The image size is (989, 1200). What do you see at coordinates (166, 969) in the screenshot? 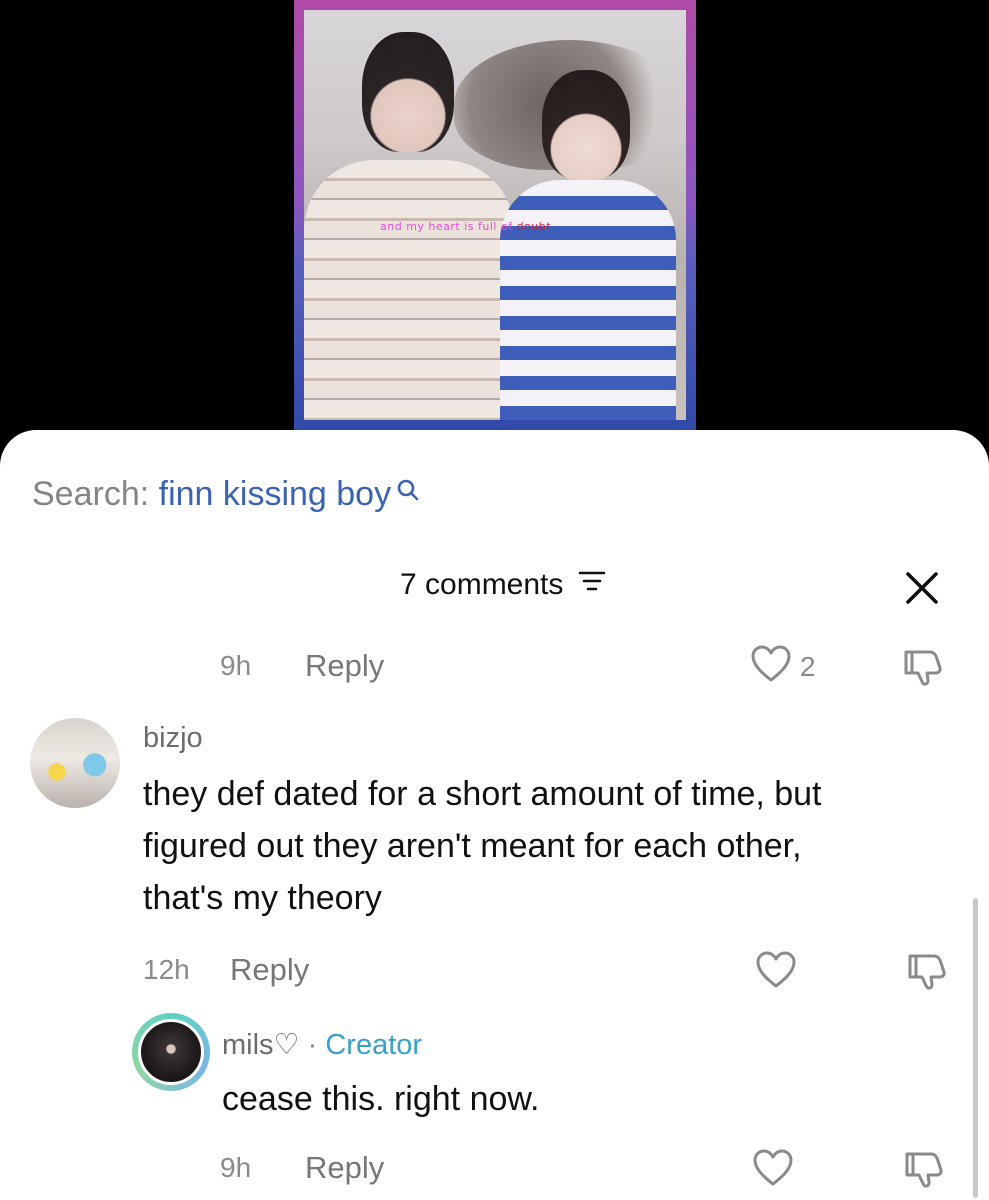
I see `comment-timestamp: 12h` at bounding box center [166, 969].